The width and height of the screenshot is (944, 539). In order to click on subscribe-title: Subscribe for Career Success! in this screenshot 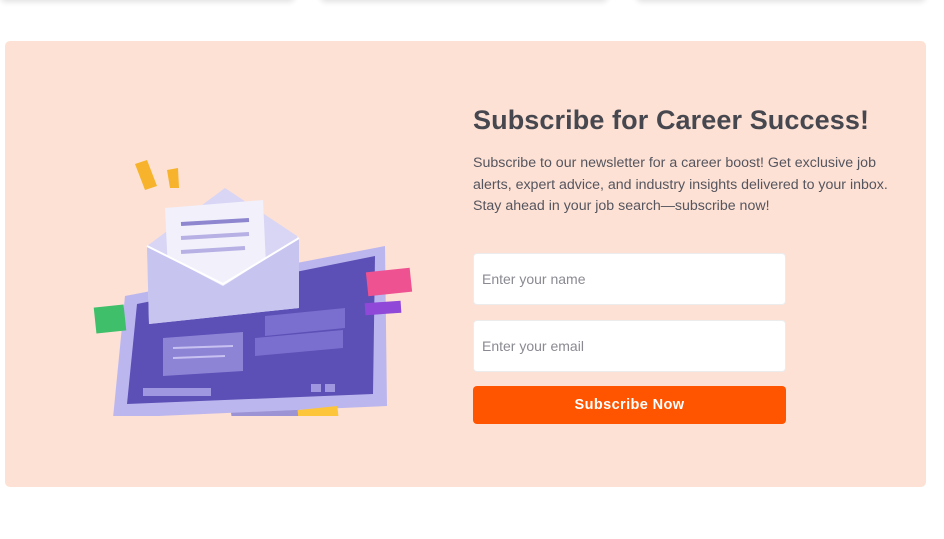, I will do `click(671, 120)`.